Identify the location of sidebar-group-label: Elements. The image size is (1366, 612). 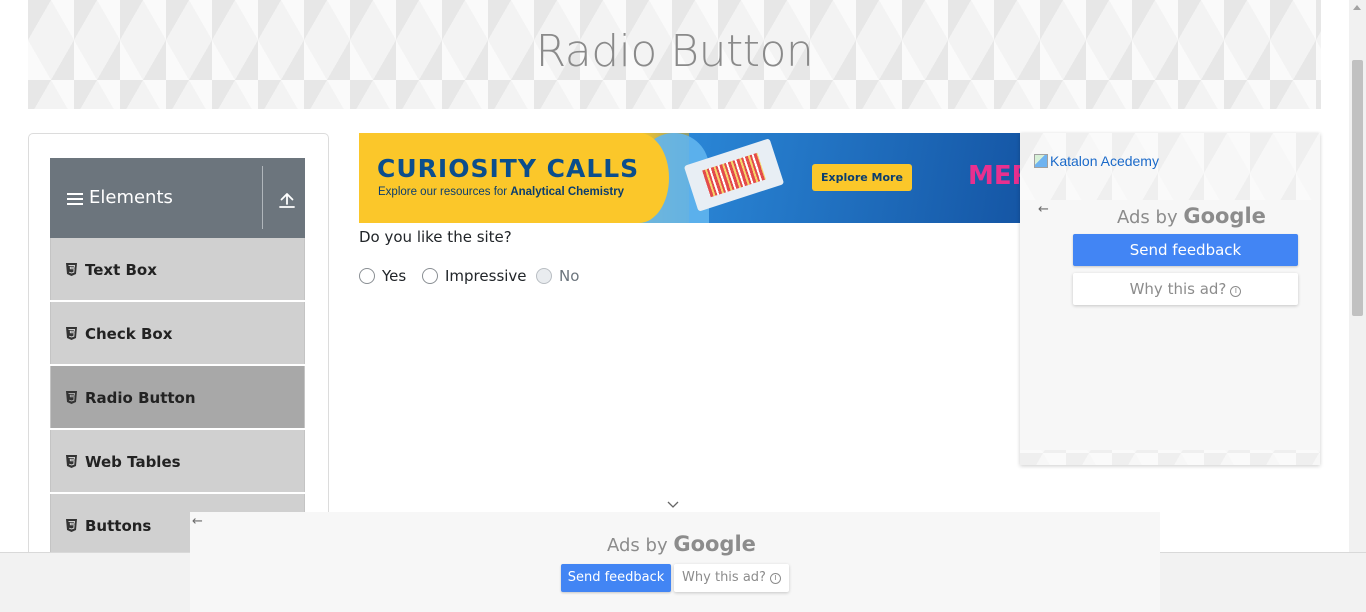
(131, 197).